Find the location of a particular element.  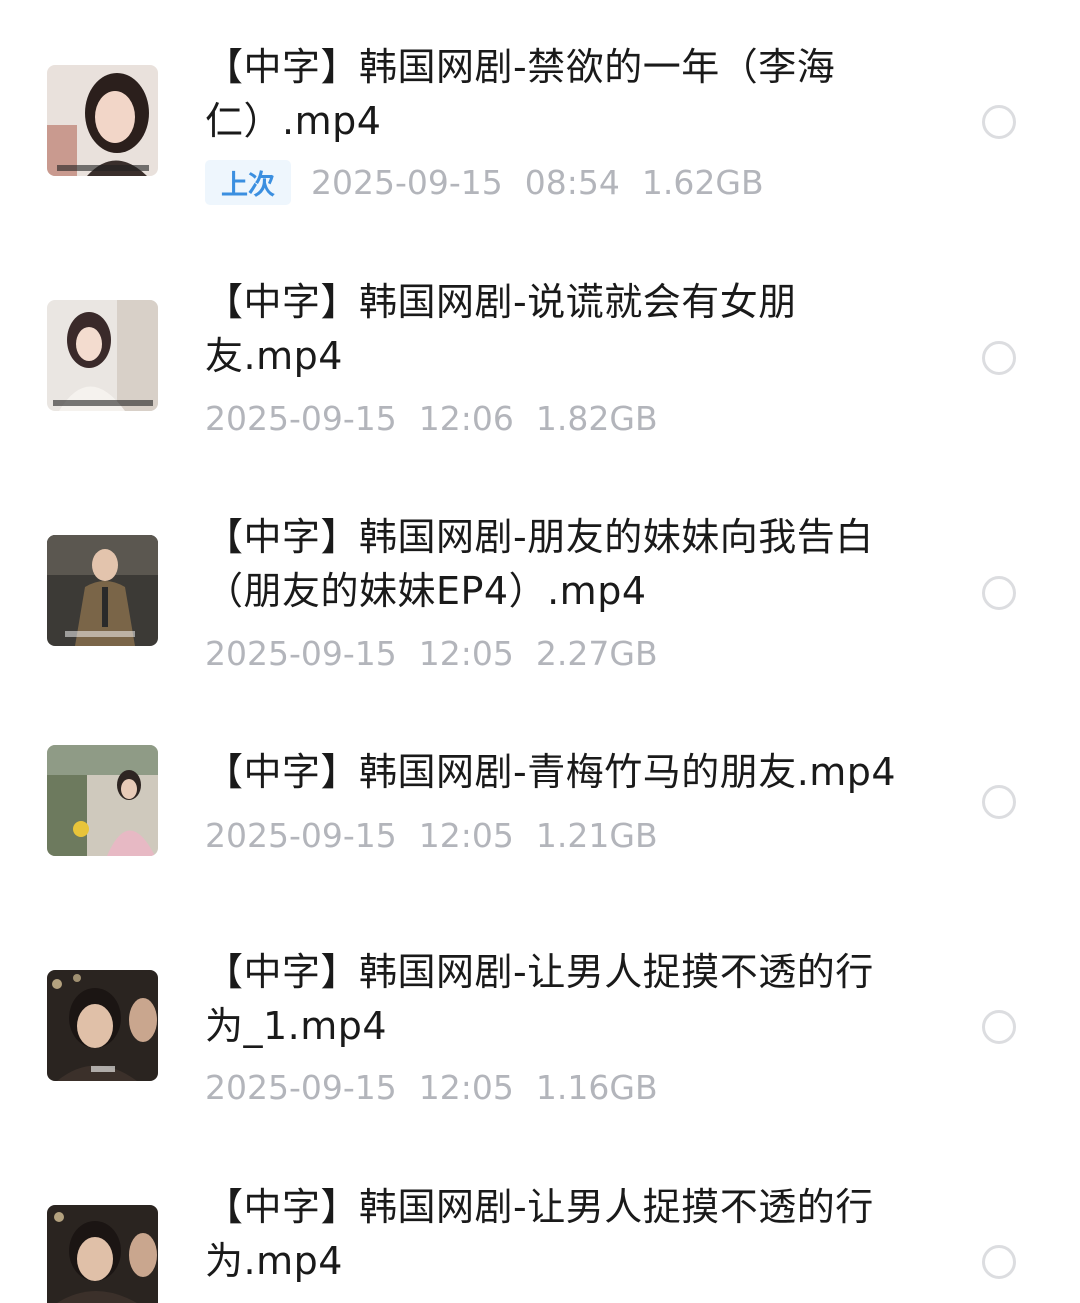

file-size: 2.27GB is located at coordinates (596, 653).